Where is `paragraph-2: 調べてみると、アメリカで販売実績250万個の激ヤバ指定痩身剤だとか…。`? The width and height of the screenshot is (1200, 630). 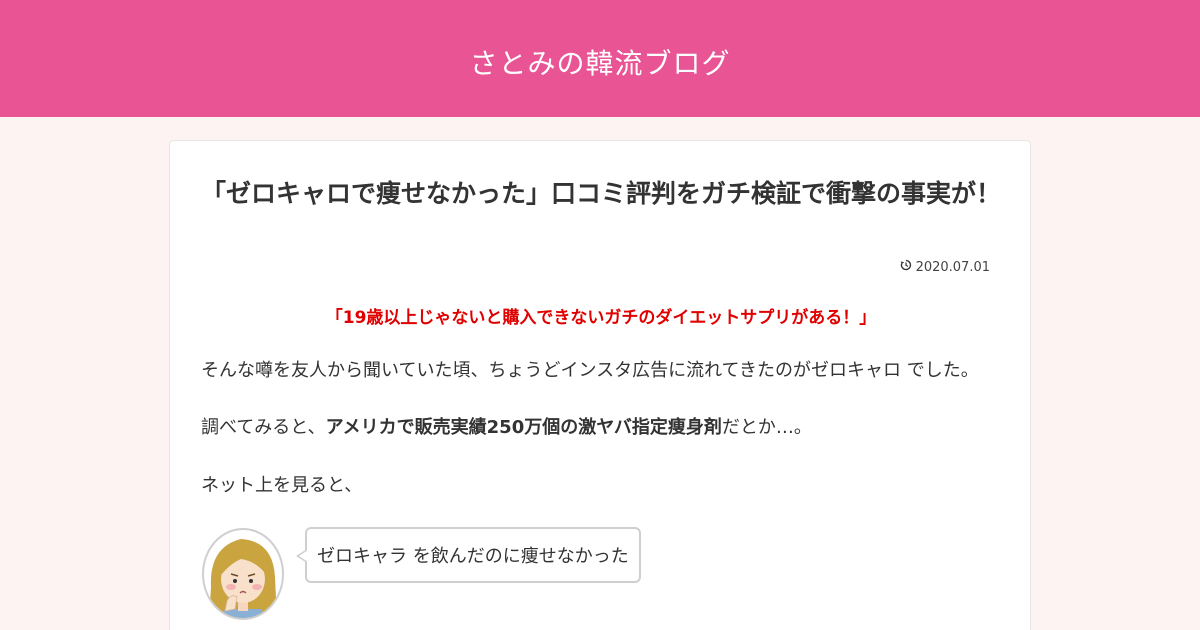
paragraph-2: 調べてみると、アメリカで販売実績250万個の激ヤバ指定痩身剤だとか…。 is located at coordinates (601, 428).